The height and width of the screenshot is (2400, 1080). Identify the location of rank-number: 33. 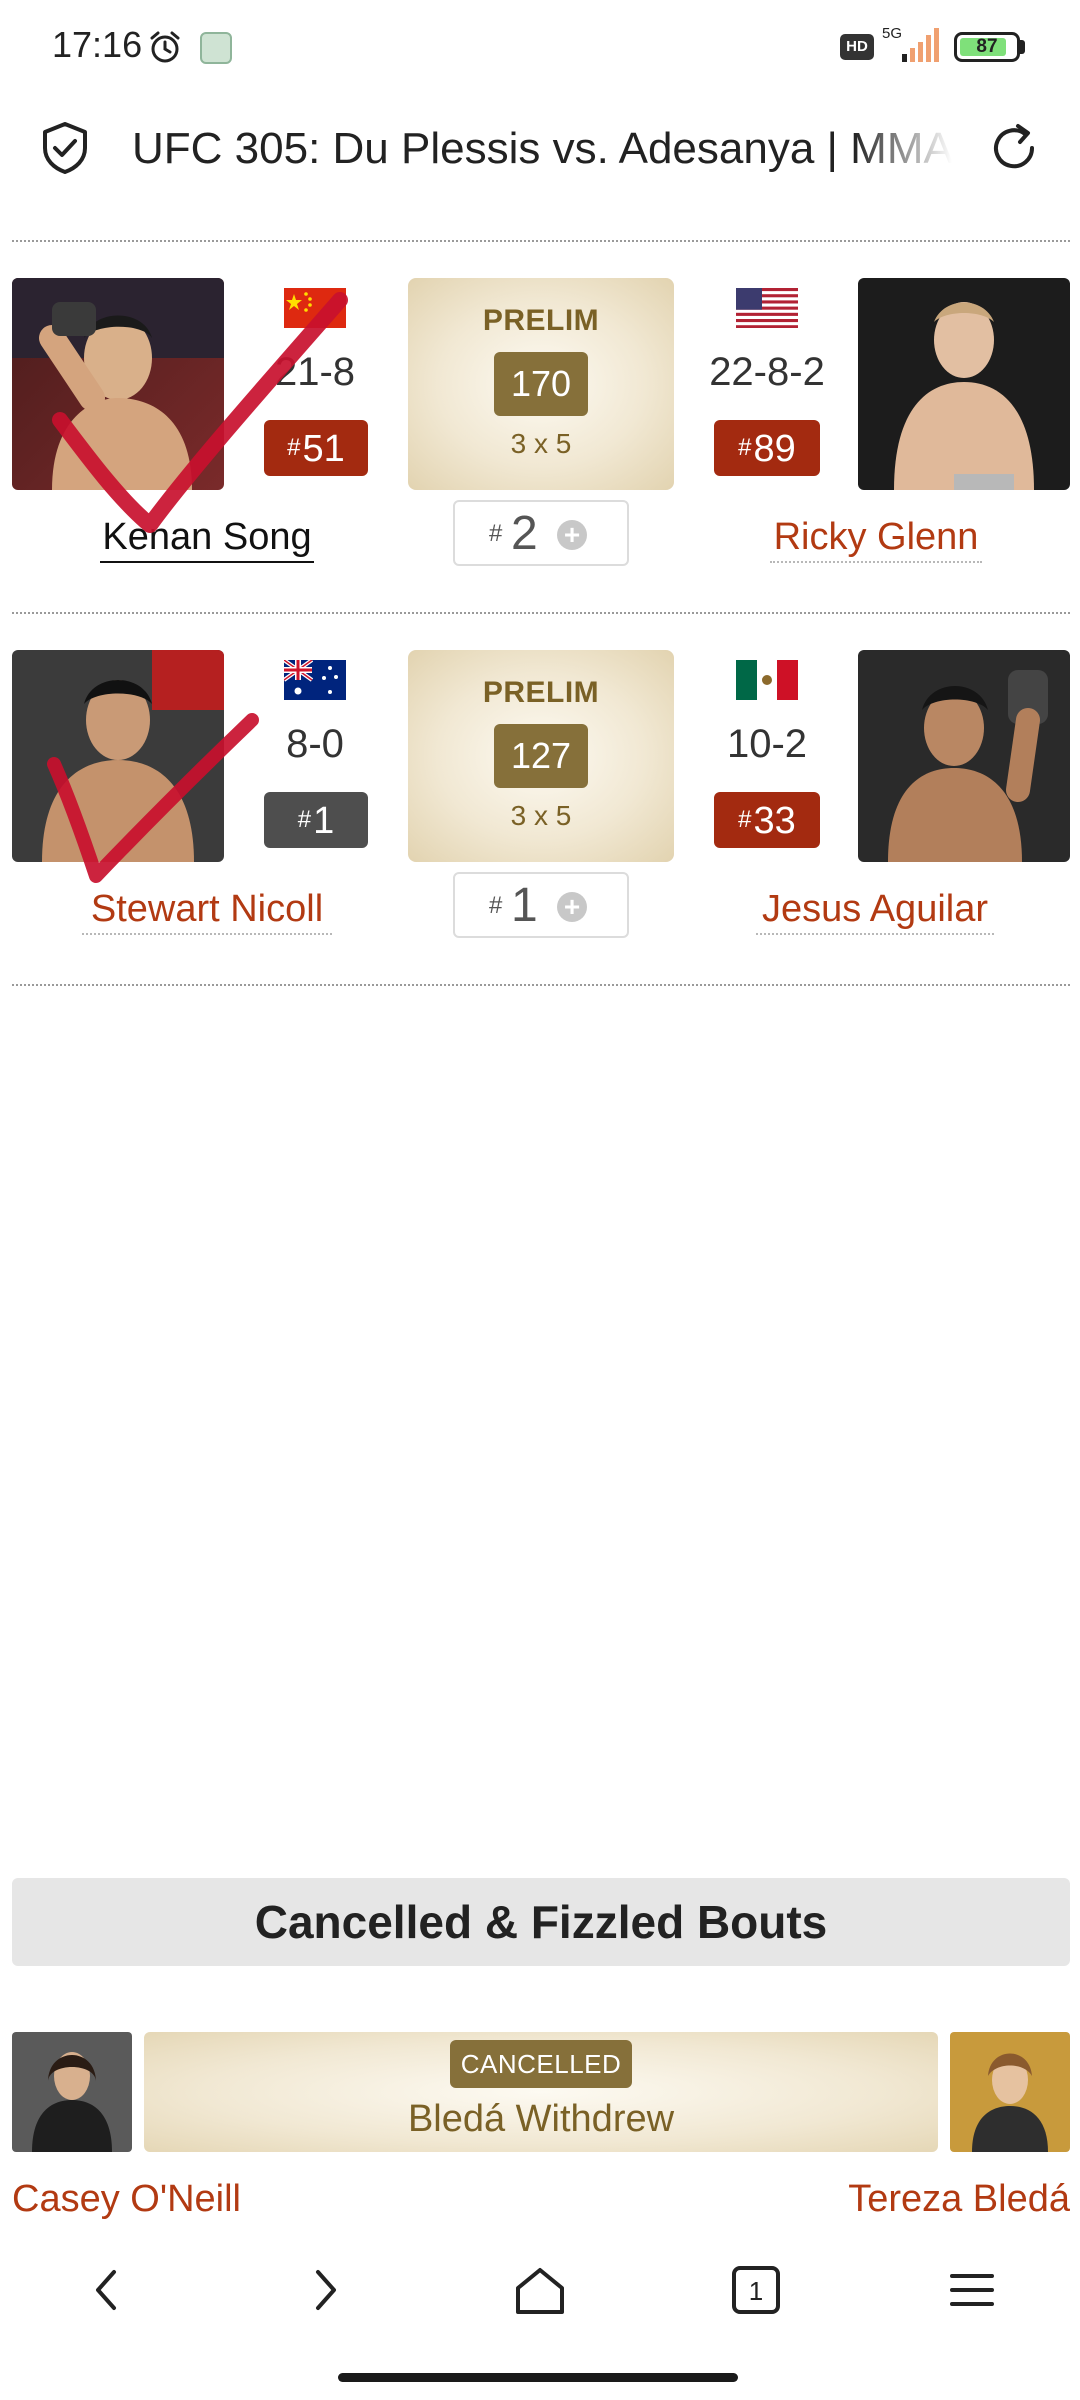
(774, 821).